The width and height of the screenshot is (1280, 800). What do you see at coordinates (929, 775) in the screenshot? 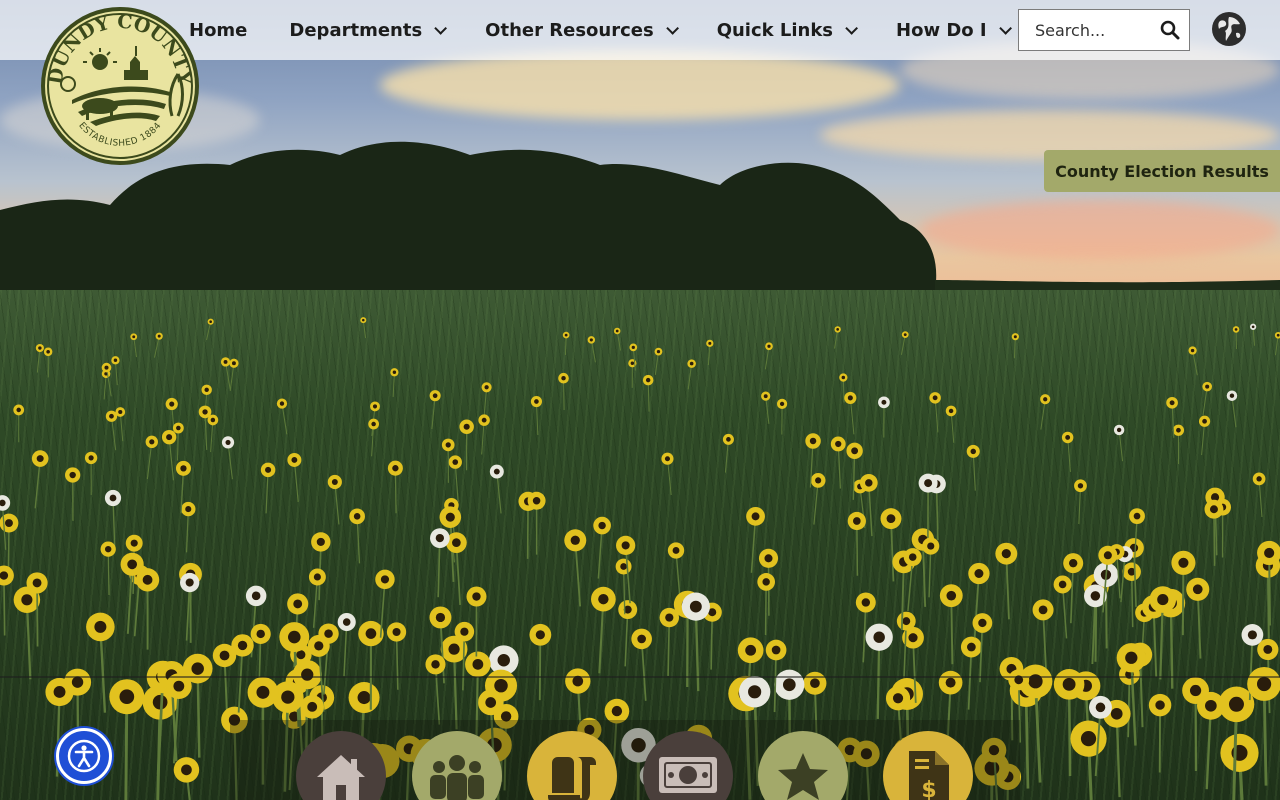
I see `invoice-icon: $` at bounding box center [929, 775].